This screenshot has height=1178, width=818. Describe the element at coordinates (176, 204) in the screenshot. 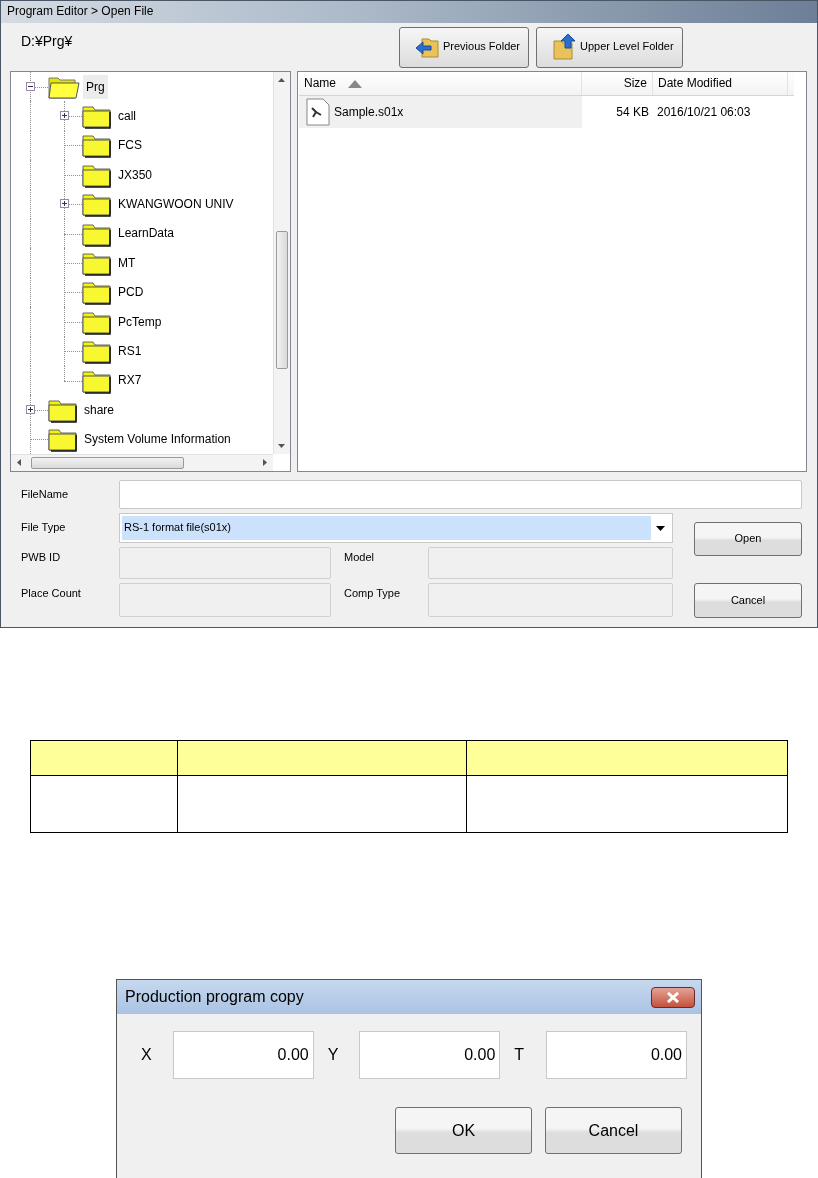

I see `tree-item: KWANGWOON UNIV` at that location.